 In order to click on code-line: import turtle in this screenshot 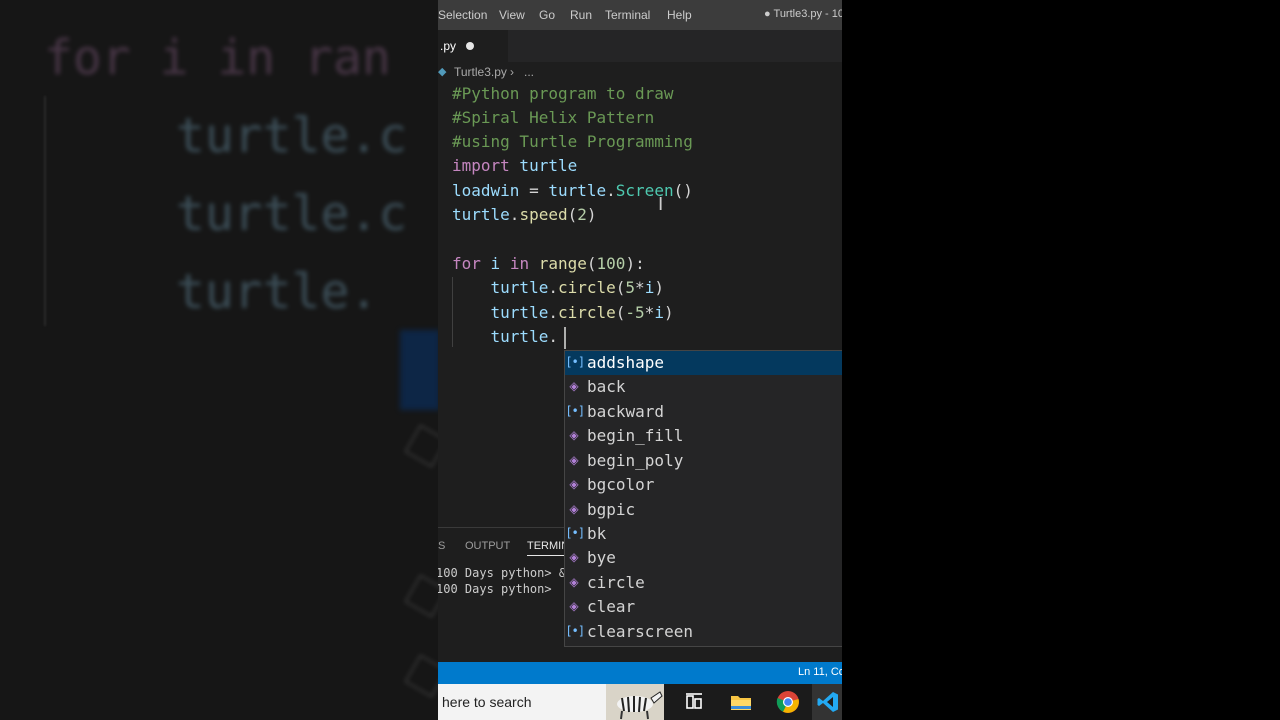, I will do `click(515, 165)`.